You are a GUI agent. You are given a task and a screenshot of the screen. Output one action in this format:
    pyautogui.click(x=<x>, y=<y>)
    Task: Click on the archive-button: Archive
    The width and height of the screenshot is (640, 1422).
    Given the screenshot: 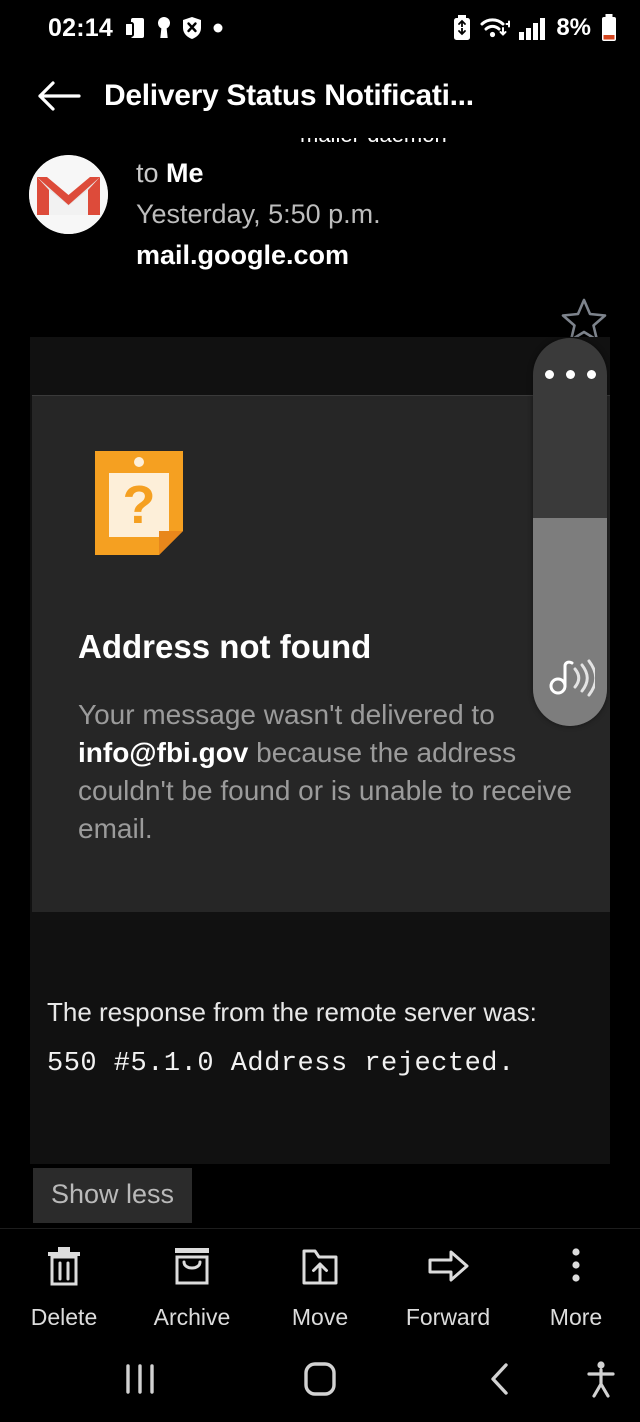 What is the action you would take?
    pyautogui.click(x=192, y=1280)
    